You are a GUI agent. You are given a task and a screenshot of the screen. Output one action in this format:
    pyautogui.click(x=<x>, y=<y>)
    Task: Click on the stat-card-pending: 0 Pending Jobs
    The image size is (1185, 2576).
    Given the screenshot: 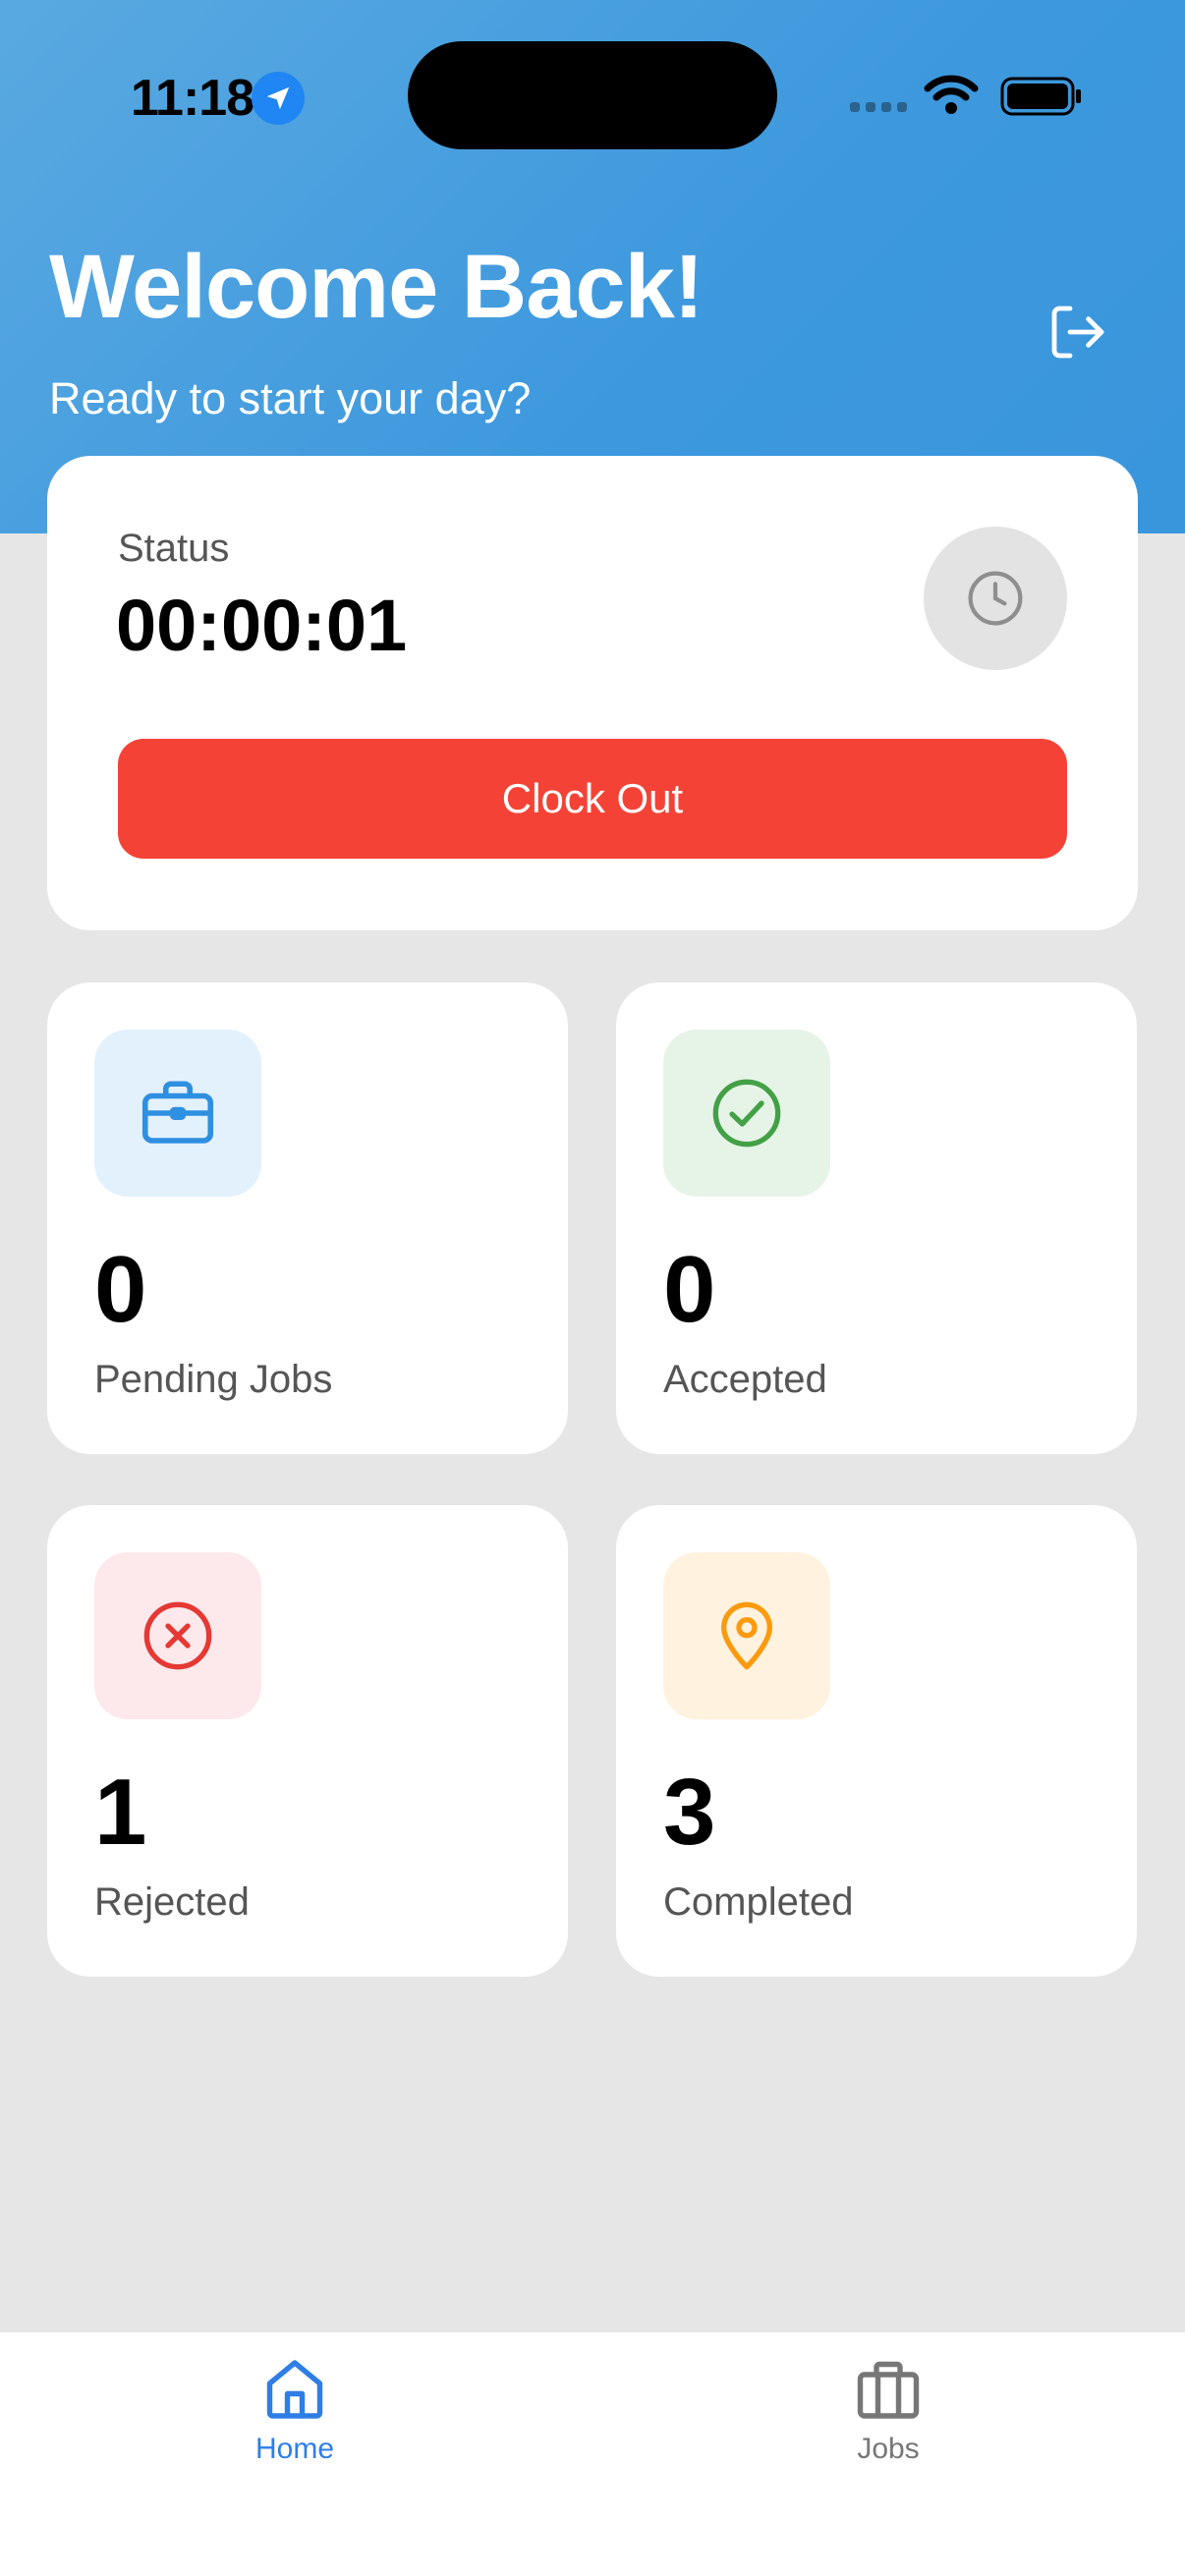 What is the action you would take?
    pyautogui.click(x=308, y=1218)
    